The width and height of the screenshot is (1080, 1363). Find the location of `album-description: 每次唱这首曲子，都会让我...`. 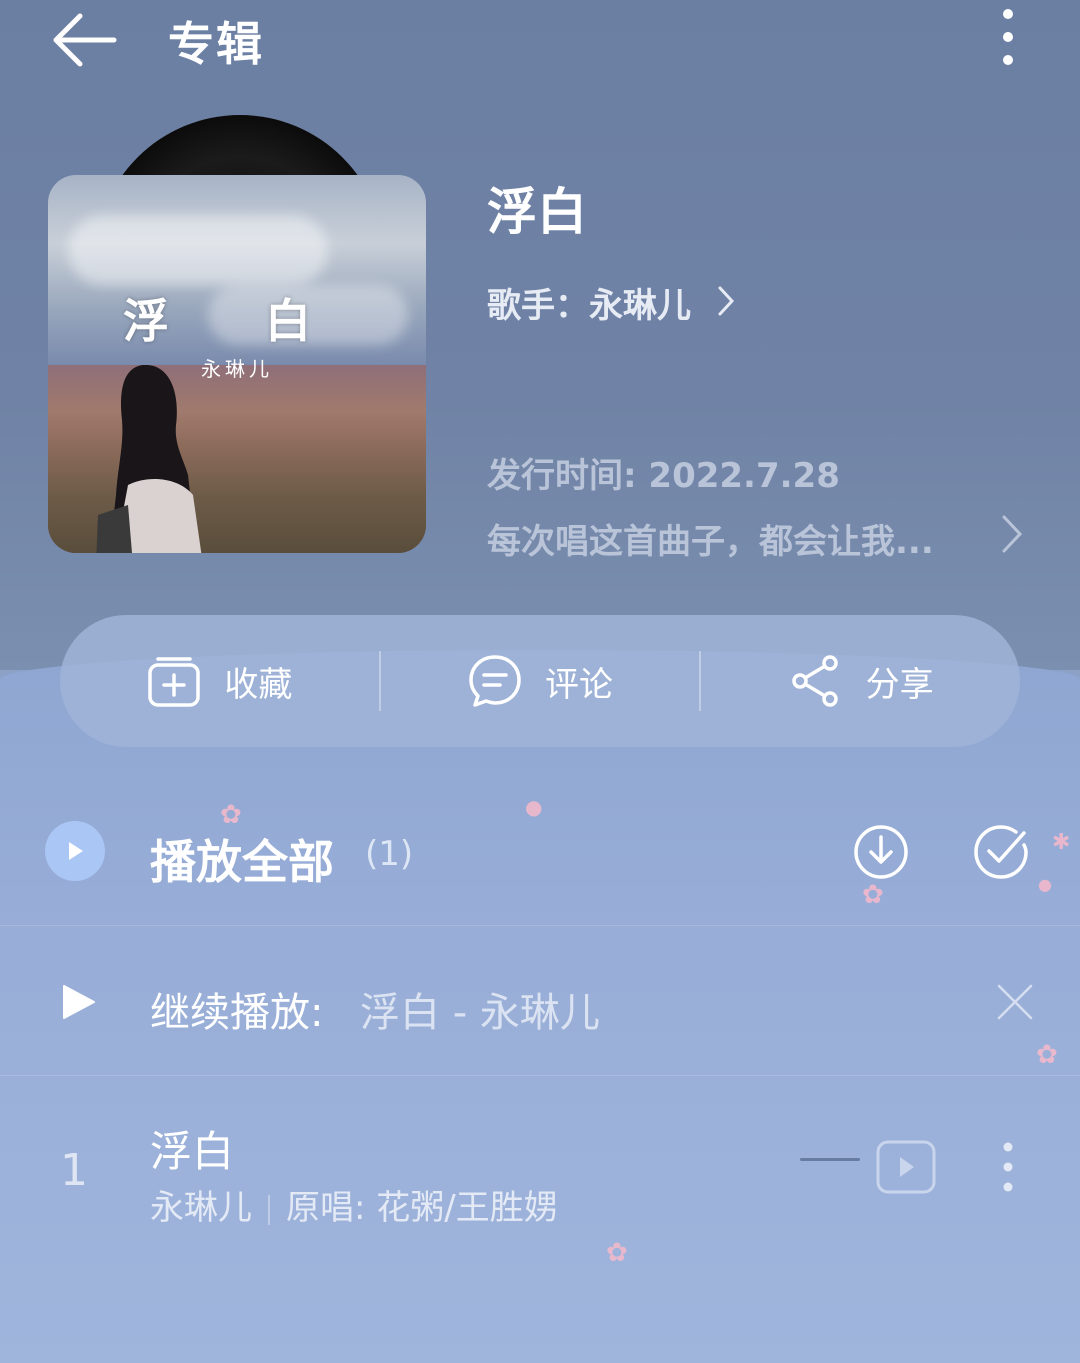

album-description: 每次唱这首曲子，都会让我... is located at coordinates (727, 538).